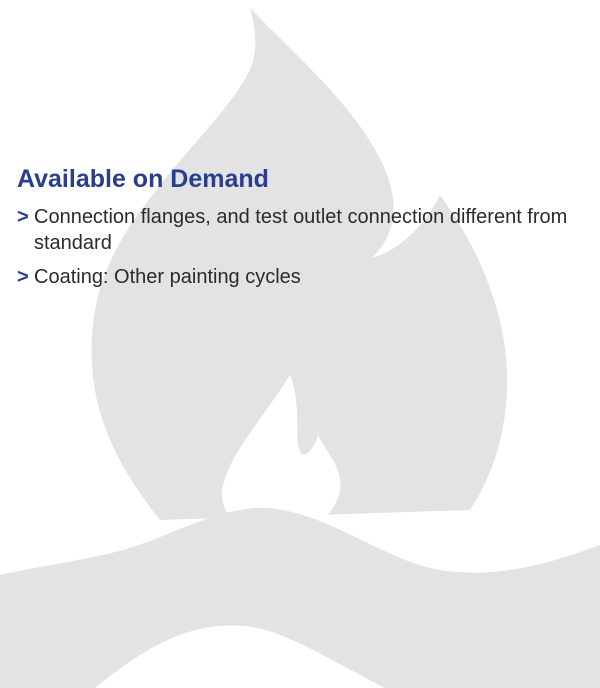  I want to click on list-item: > Coating: Other painting cycles, so click(297, 277).